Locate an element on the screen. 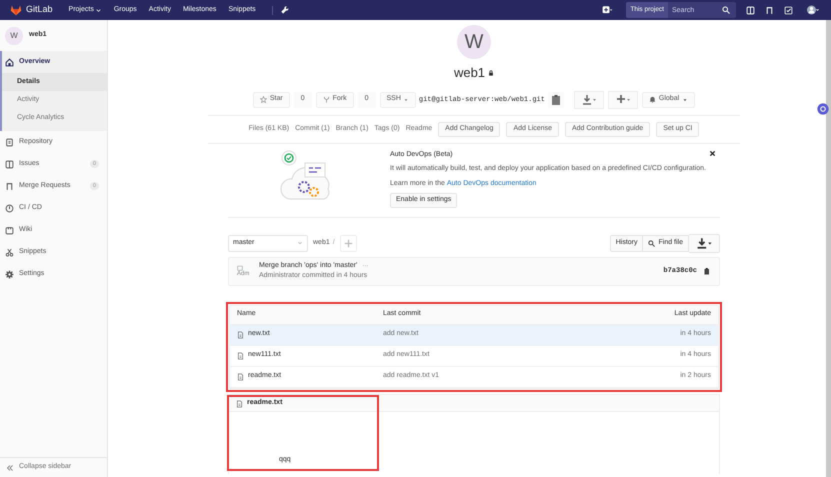 This screenshot has width=831, height=477. house-icon is located at coordinates (9, 62).